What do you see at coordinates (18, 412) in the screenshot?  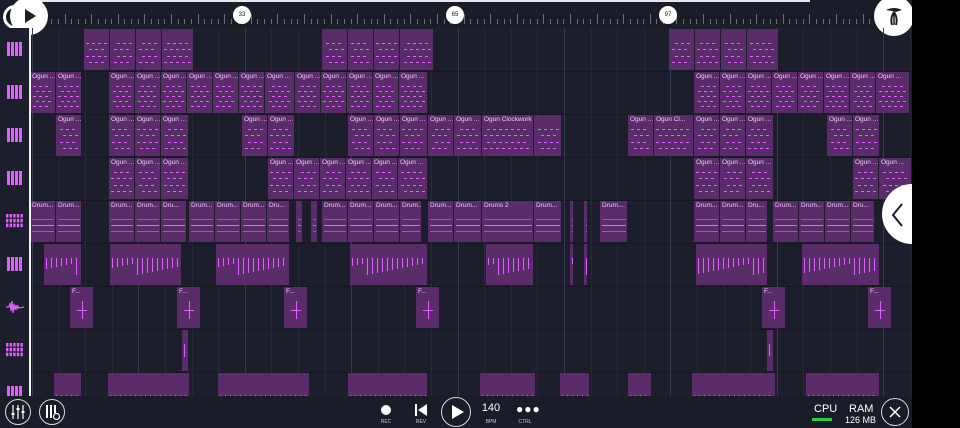 I see `mixer-button` at bounding box center [18, 412].